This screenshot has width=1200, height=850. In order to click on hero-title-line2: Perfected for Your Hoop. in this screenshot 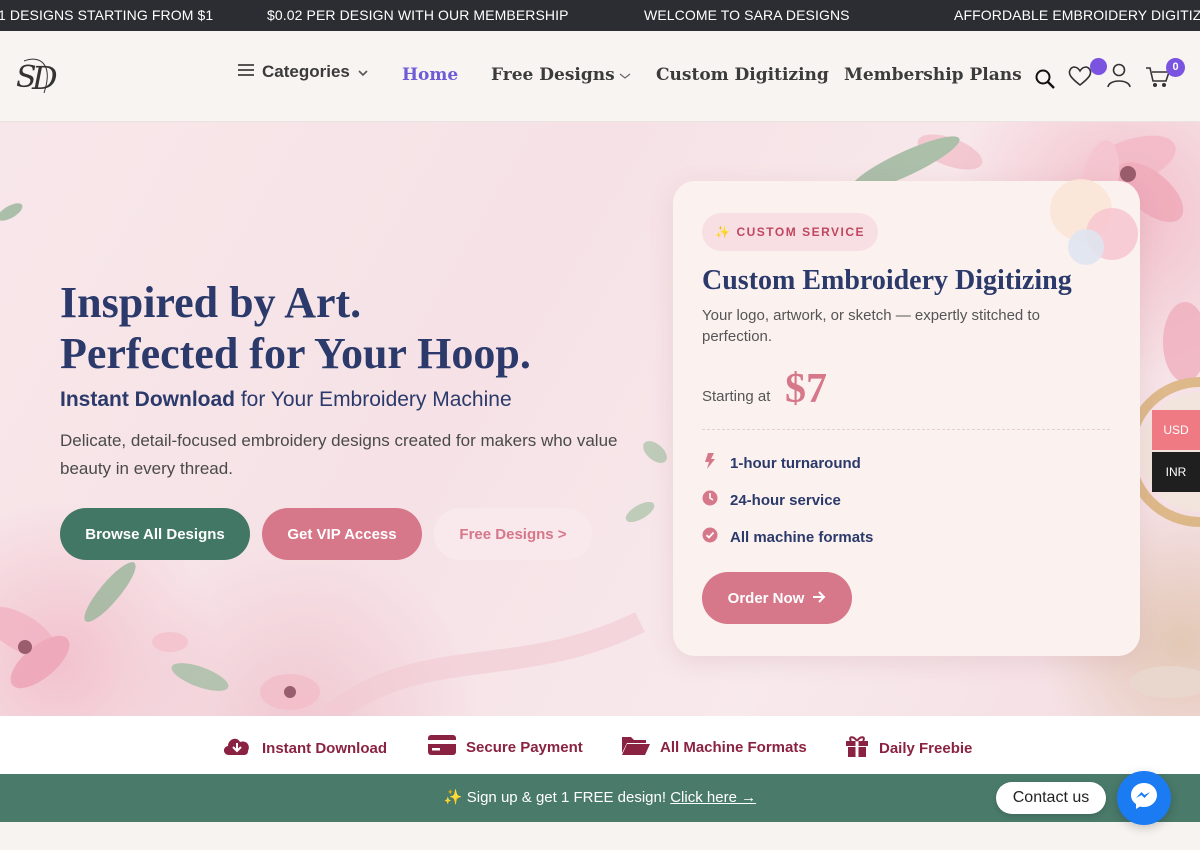, I will do `click(295, 353)`.